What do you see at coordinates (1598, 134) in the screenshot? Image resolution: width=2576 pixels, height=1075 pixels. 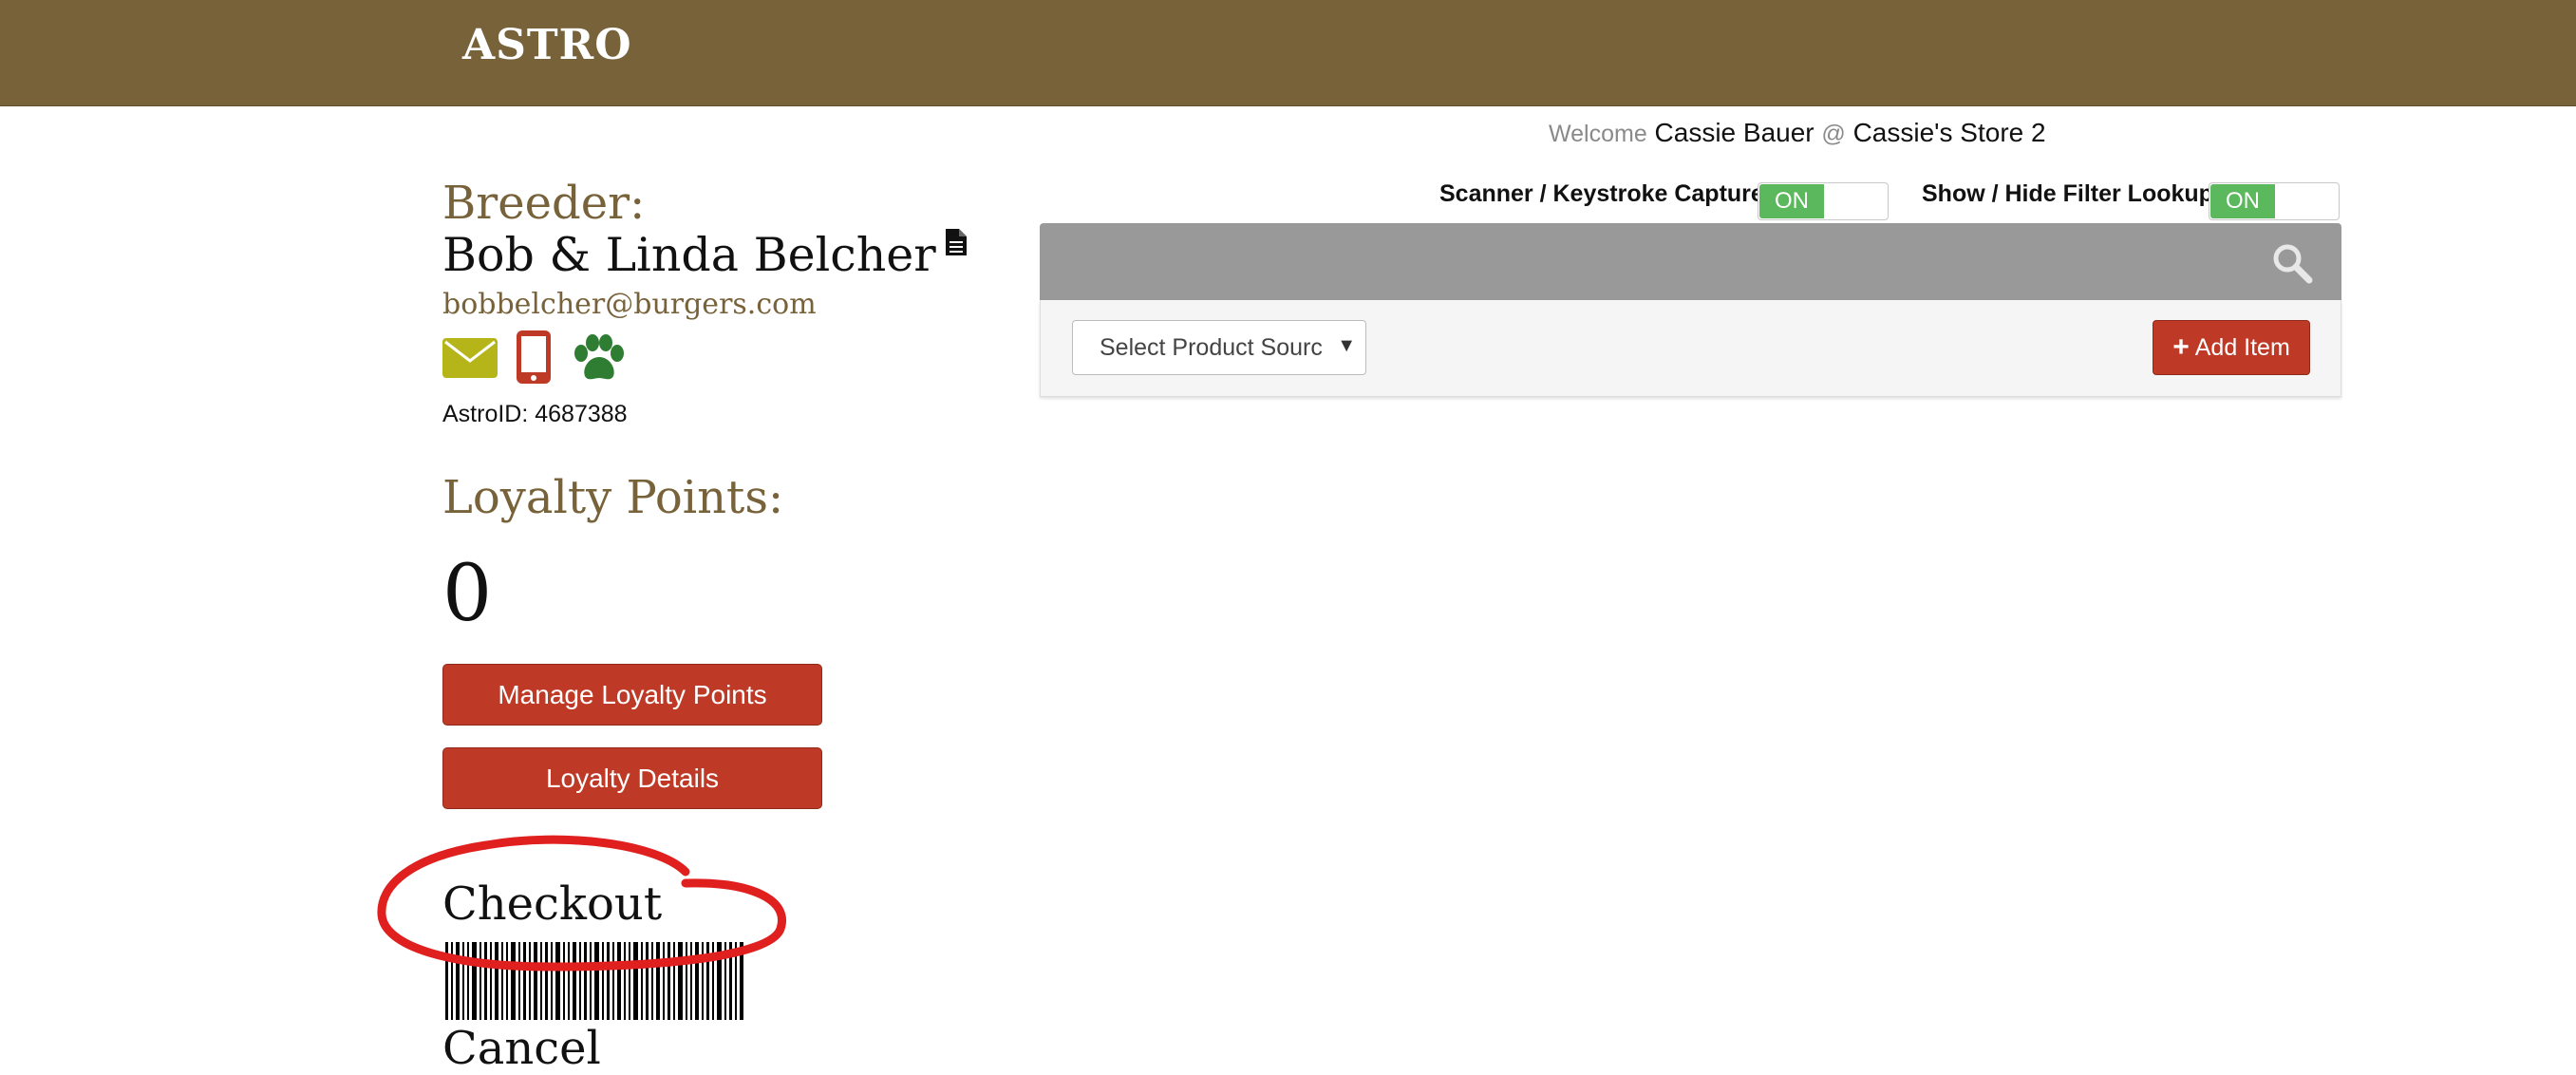 I see `welcome-prefix: Welcome` at bounding box center [1598, 134].